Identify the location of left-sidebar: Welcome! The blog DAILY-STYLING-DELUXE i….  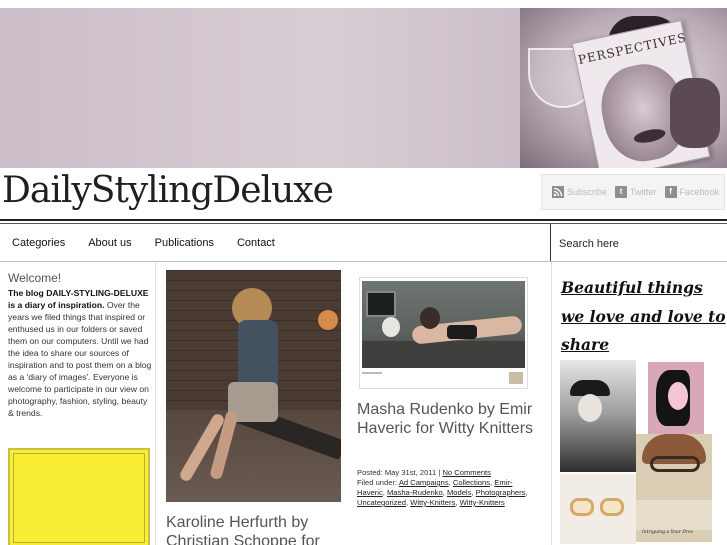
(78, 403).